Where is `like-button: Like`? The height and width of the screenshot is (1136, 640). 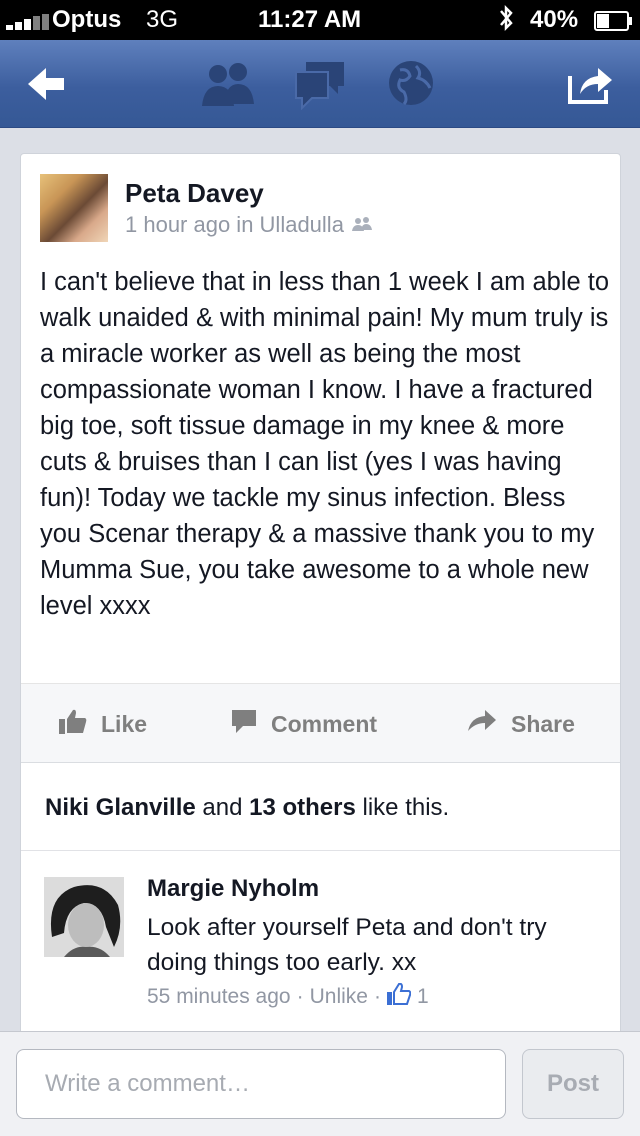
like-button: Like is located at coordinates (103, 724).